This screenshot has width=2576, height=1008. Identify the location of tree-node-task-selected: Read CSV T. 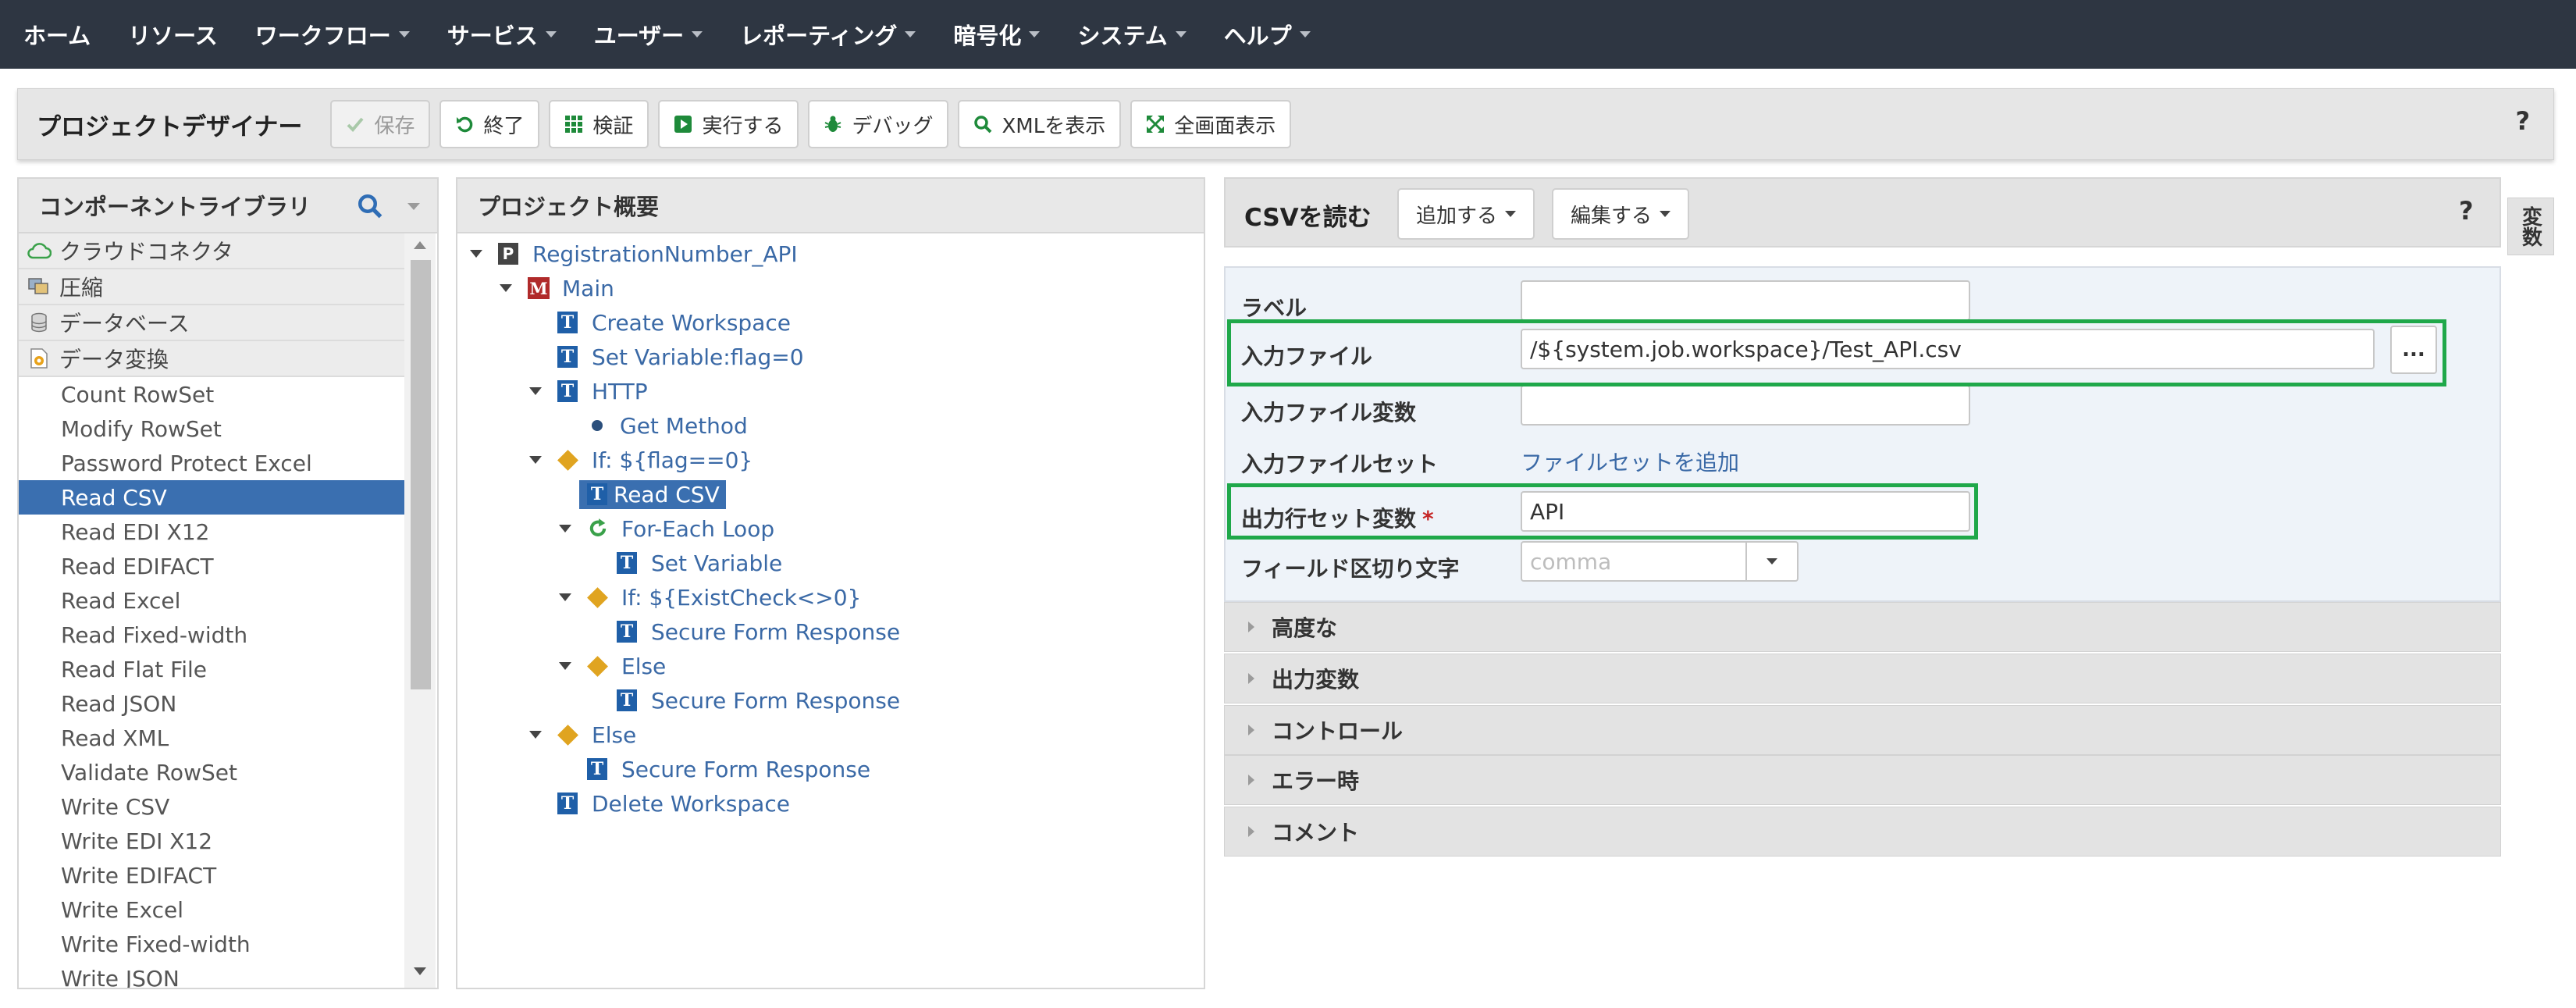
(830, 494).